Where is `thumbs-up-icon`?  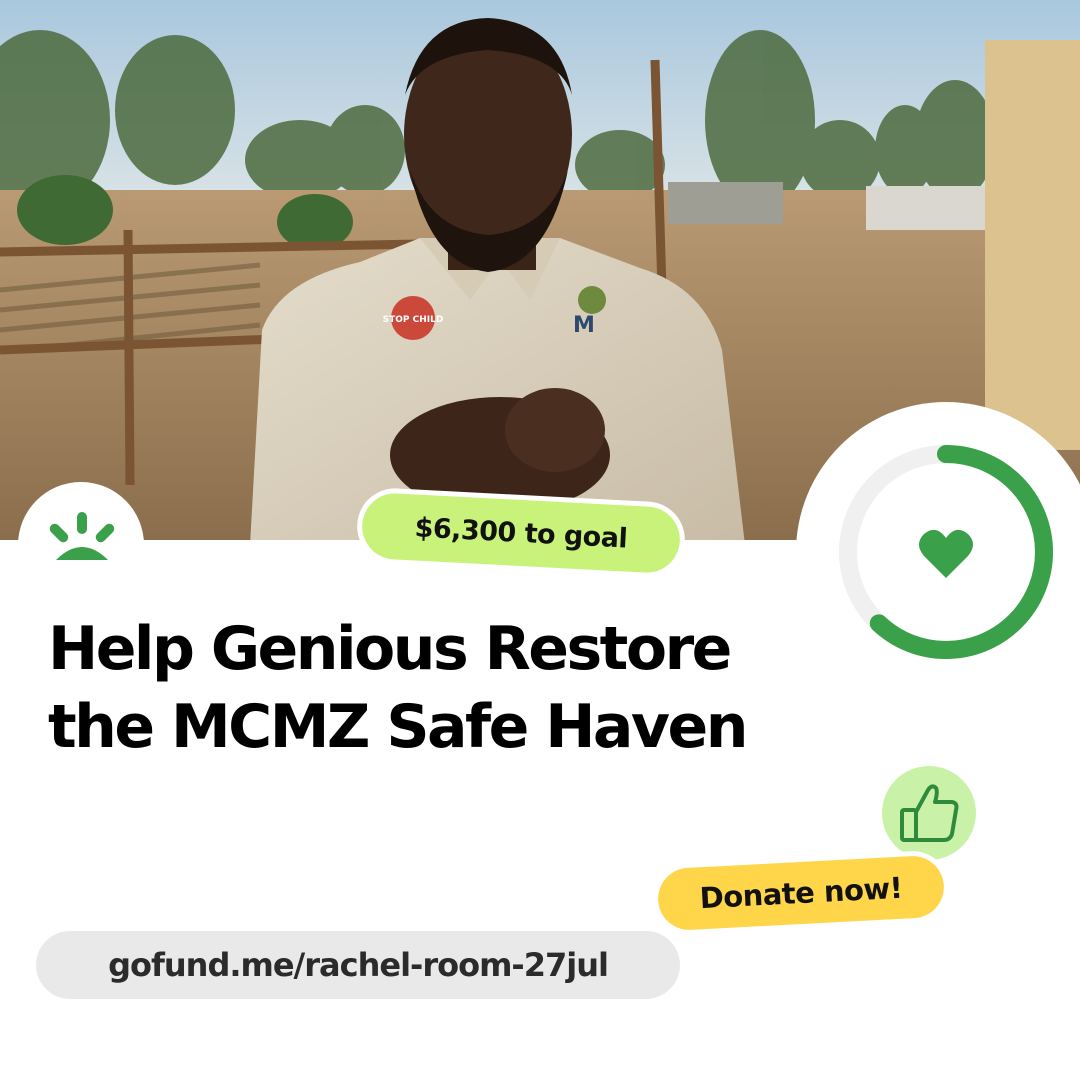 thumbs-up-icon is located at coordinates (929, 813).